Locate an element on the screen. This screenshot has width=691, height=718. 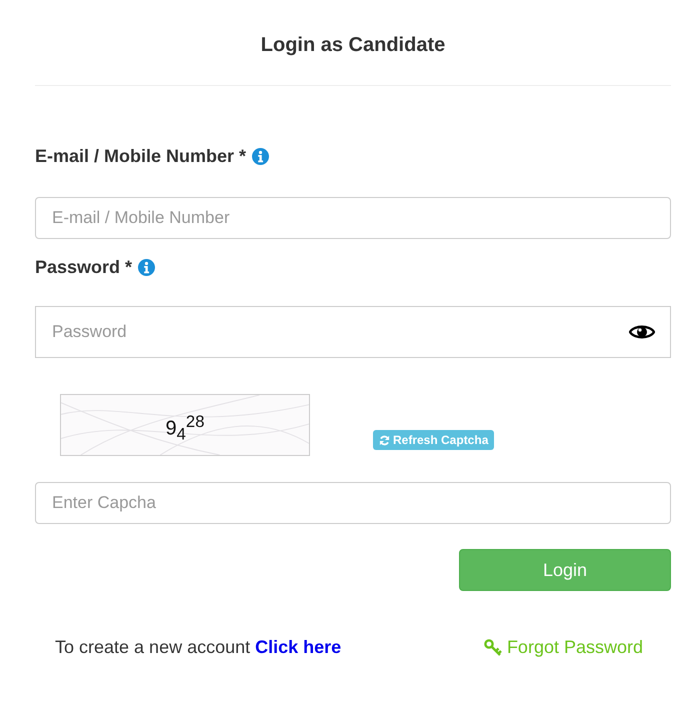
field-label: Password * is located at coordinates (83, 267).